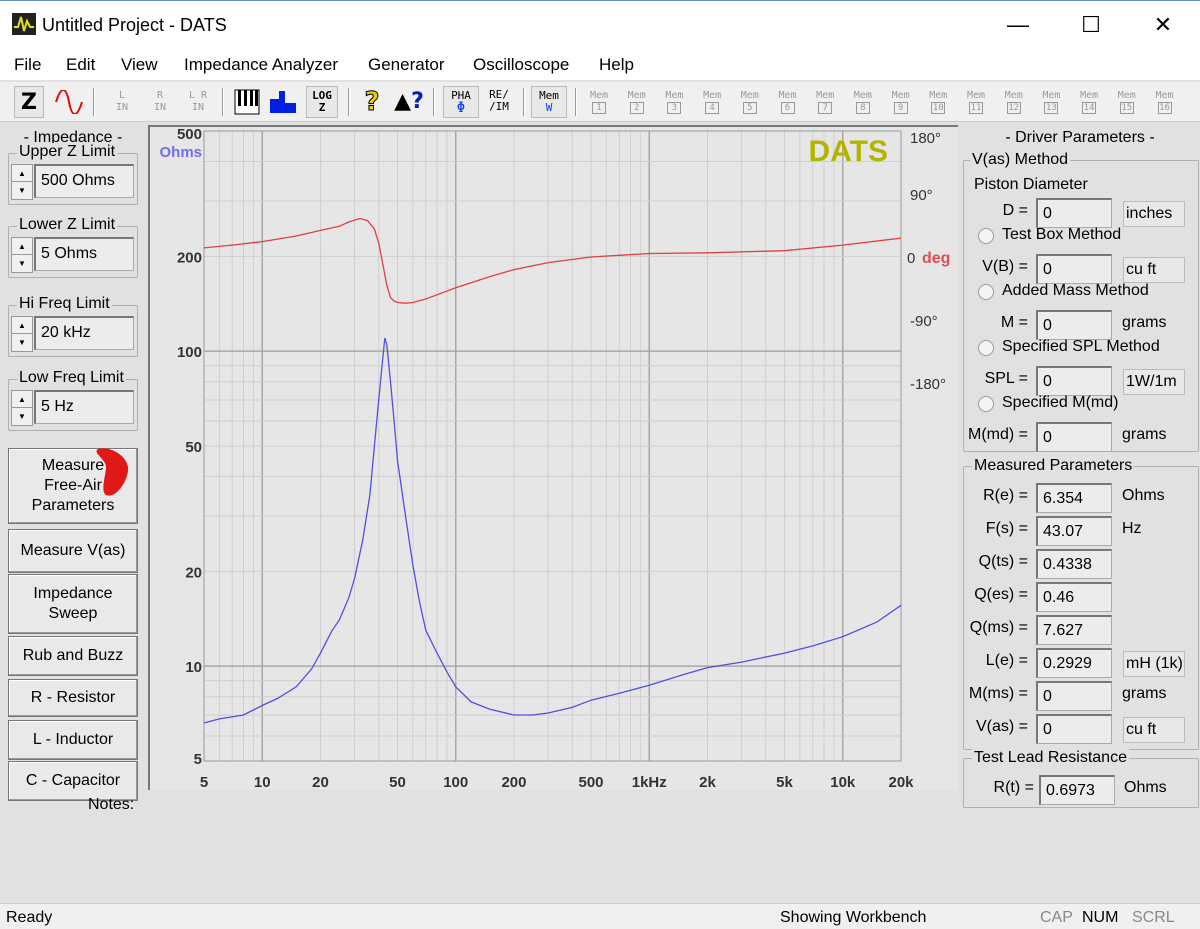 The width and height of the screenshot is (1200, 929). What do you see at coordinates (73, 551) in the screenshot?
I see `button-measure-v-as-: Measure V(as)` at bounding box center [73, 551].